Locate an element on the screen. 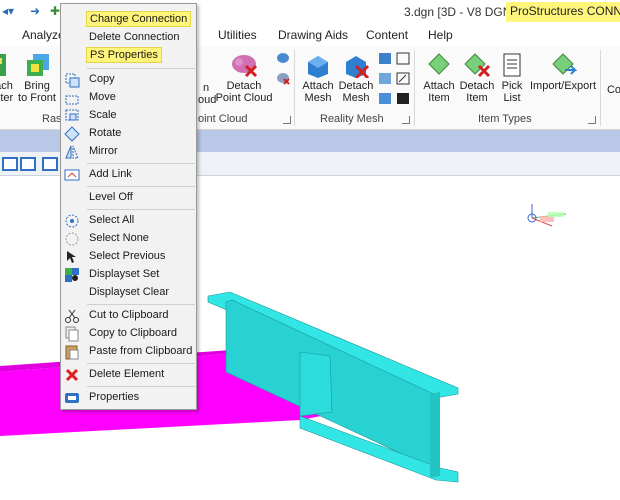 The height and width of the screenshot is (500, 620). mesh-tool-1-icon is located at coordinates (385, 58).